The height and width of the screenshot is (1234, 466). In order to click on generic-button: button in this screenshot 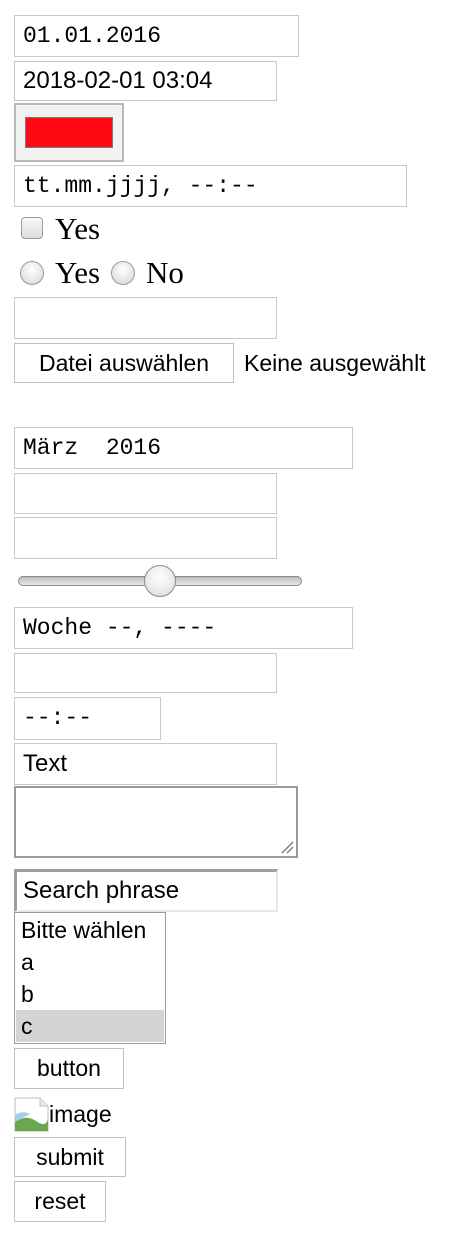, I will do `click(69, 1068)`.